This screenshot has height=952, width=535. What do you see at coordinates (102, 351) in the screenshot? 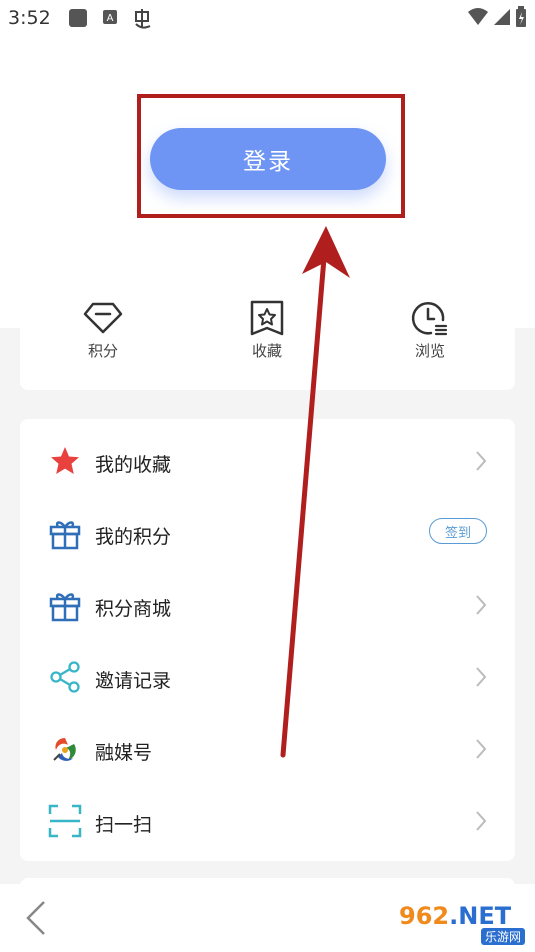
I see `quick-action-label: 积分` at bounding box center [102, 351].